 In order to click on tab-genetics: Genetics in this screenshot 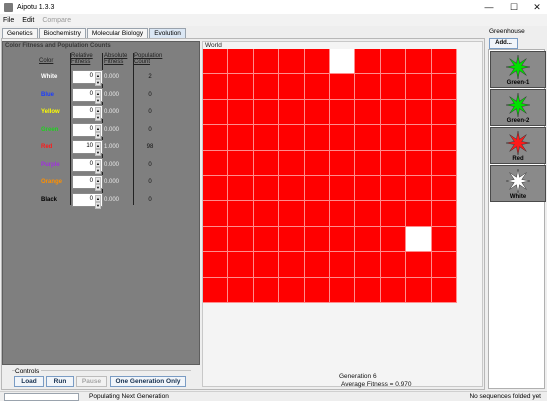, I will do `click(20, 33)`.